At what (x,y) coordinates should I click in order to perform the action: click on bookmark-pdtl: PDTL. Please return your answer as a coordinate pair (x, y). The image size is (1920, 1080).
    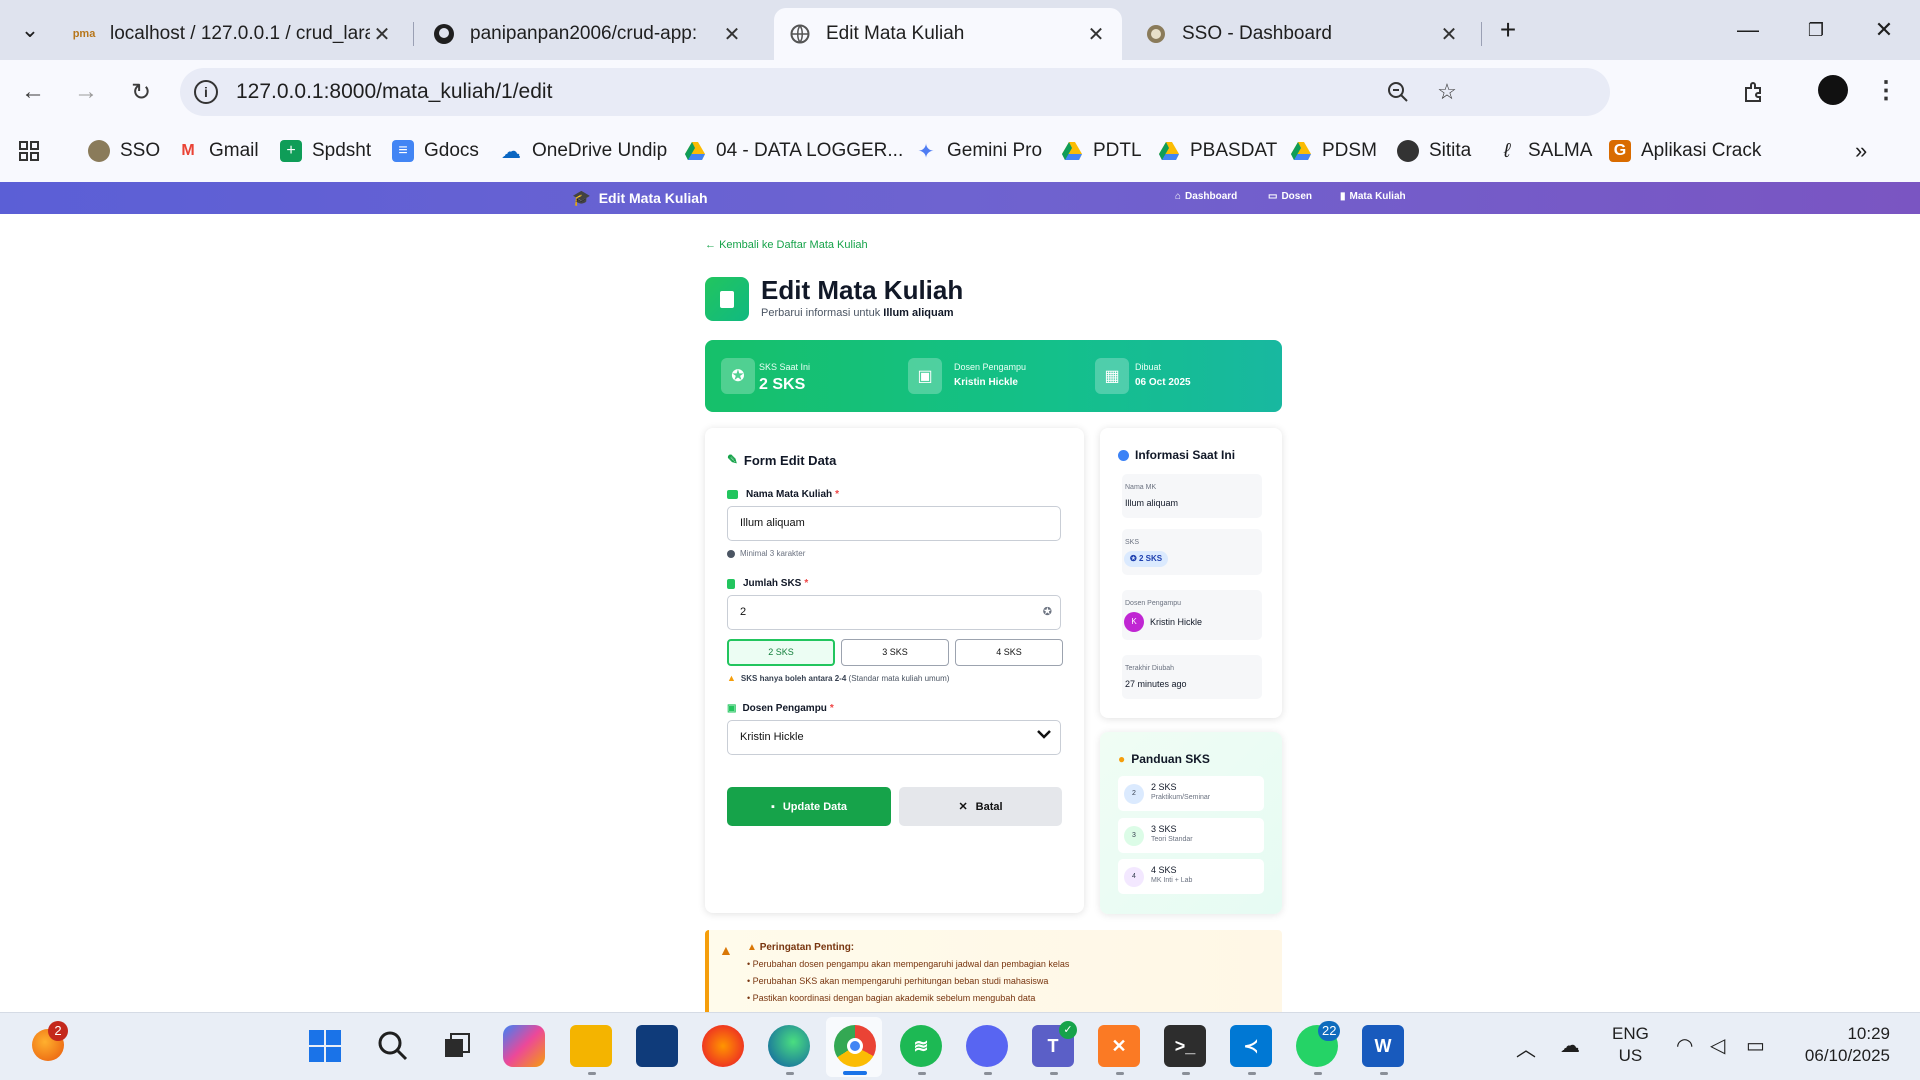
    Looking at the image, I should click on (1101, 151).